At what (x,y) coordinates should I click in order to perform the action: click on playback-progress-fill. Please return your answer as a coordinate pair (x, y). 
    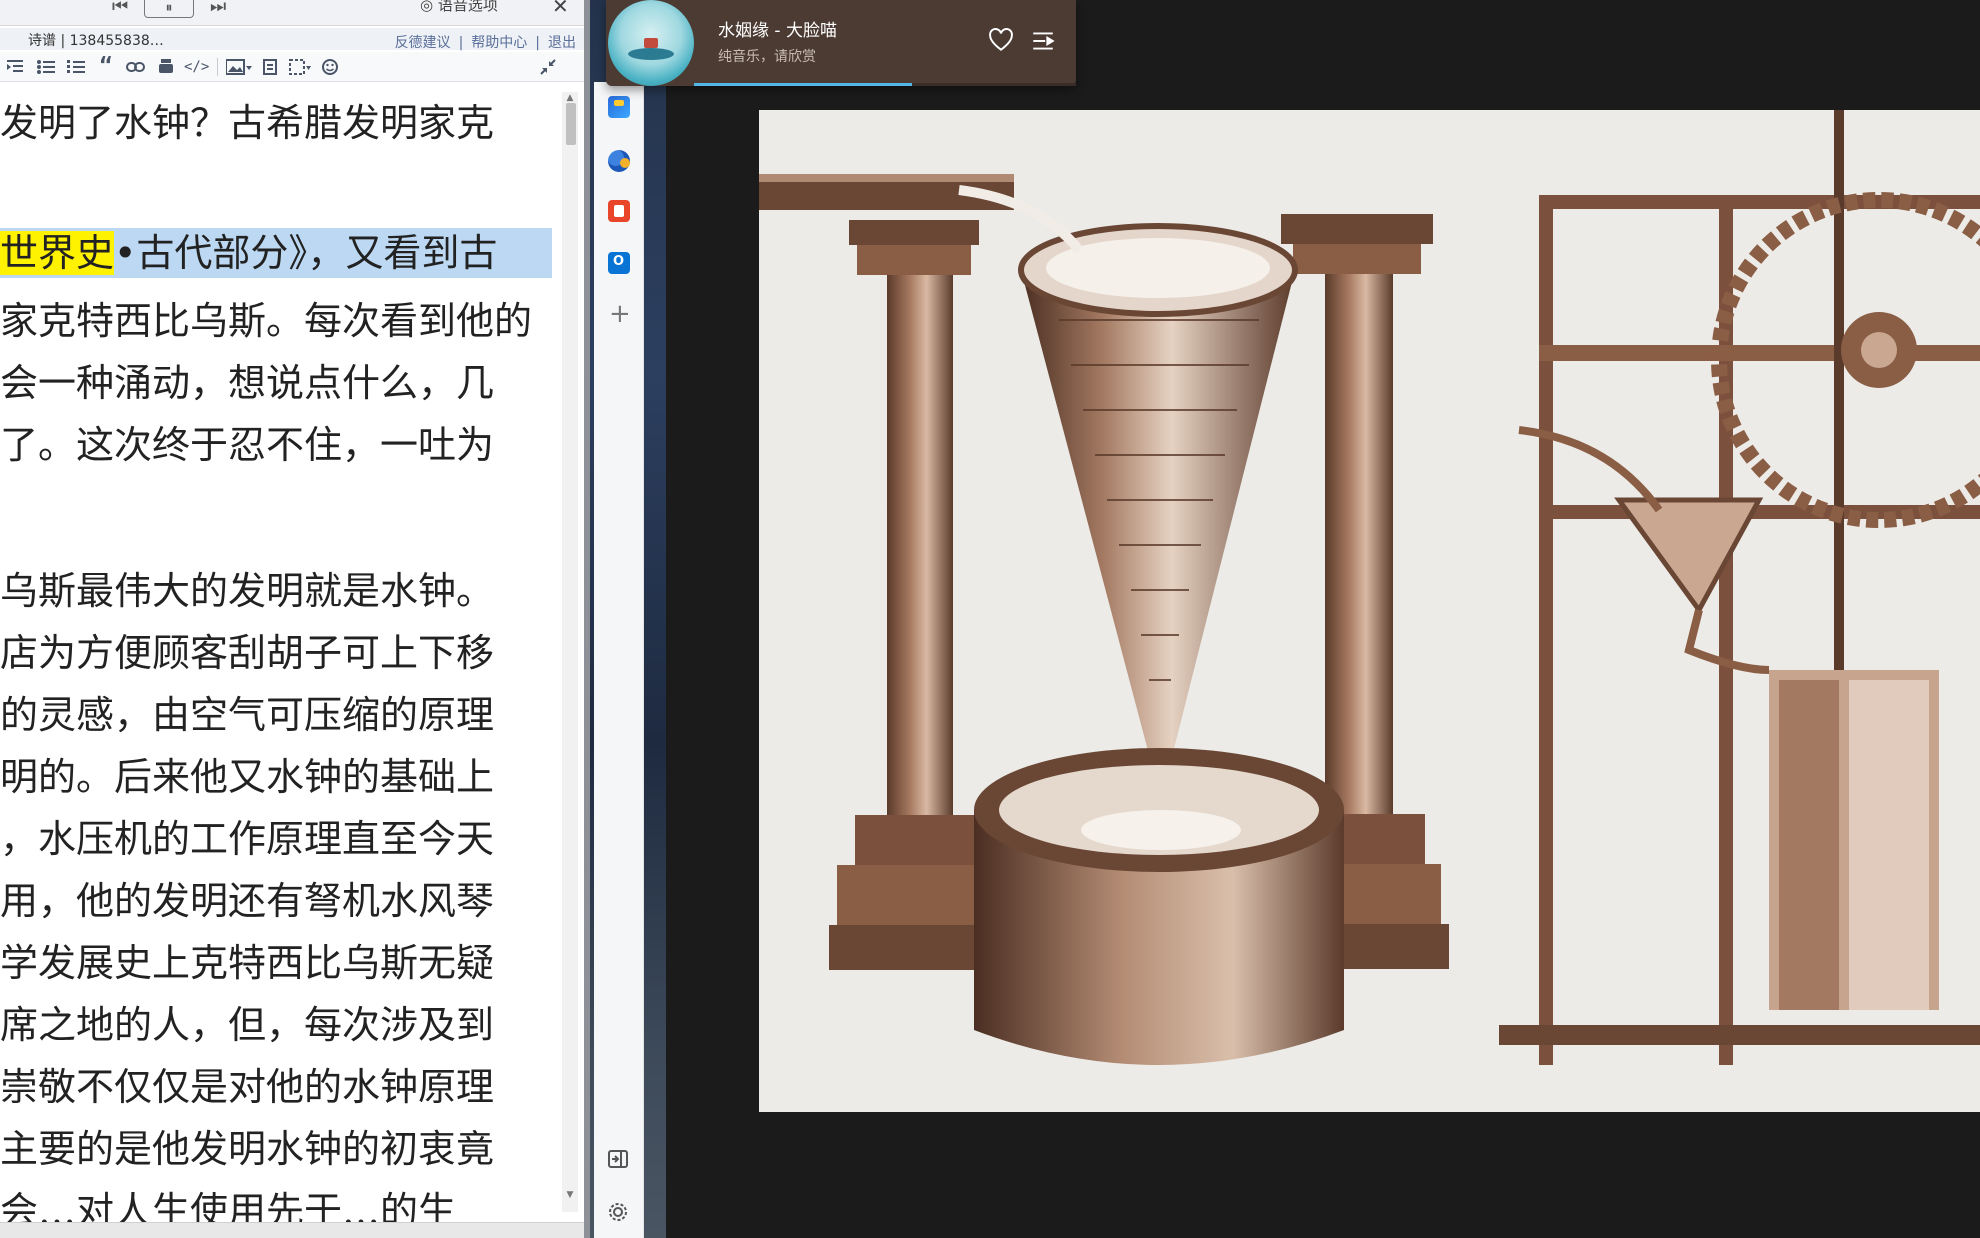
    Looking at the image, I should click on (803, 84).